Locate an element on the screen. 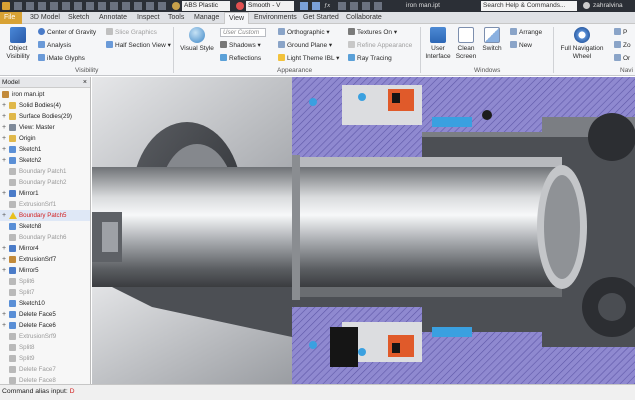 The width and height of the screenshot is (635, 400). browser-item-label: View: Master is located at coordinates (37, 127).